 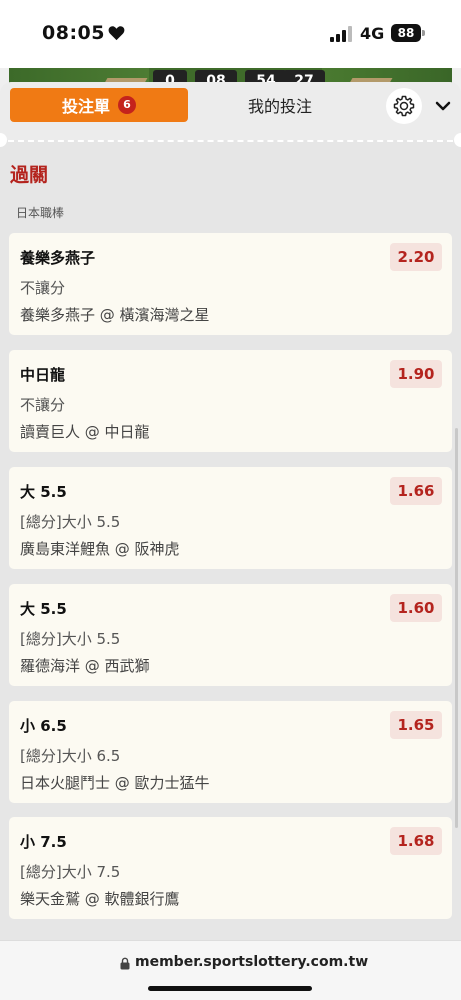 What do you see at coordinates (416, 491) in the screenshot?
I see `odds-badge: 1.66` at bounding box center [416, 491].